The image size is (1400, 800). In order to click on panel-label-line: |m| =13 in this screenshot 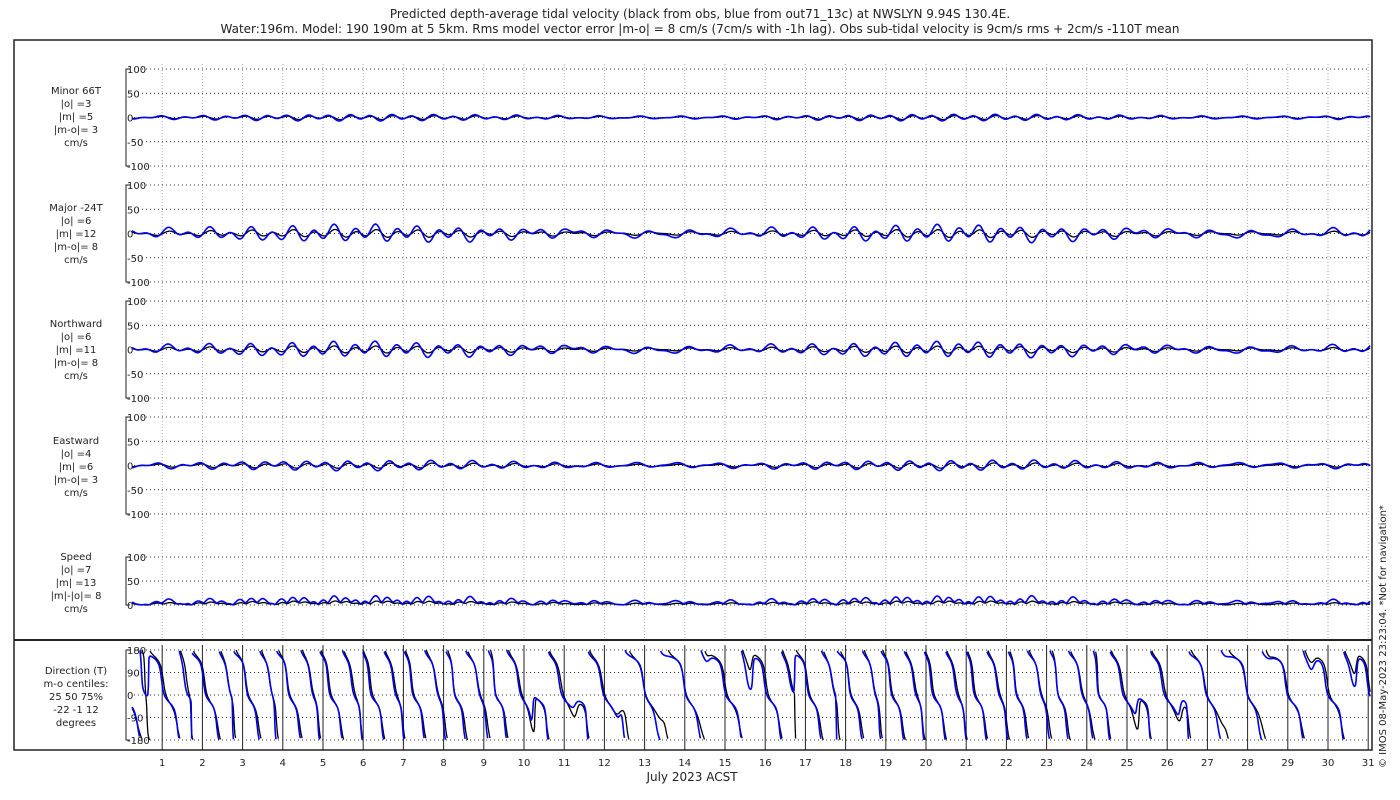, I will do `click(76, 583)`.